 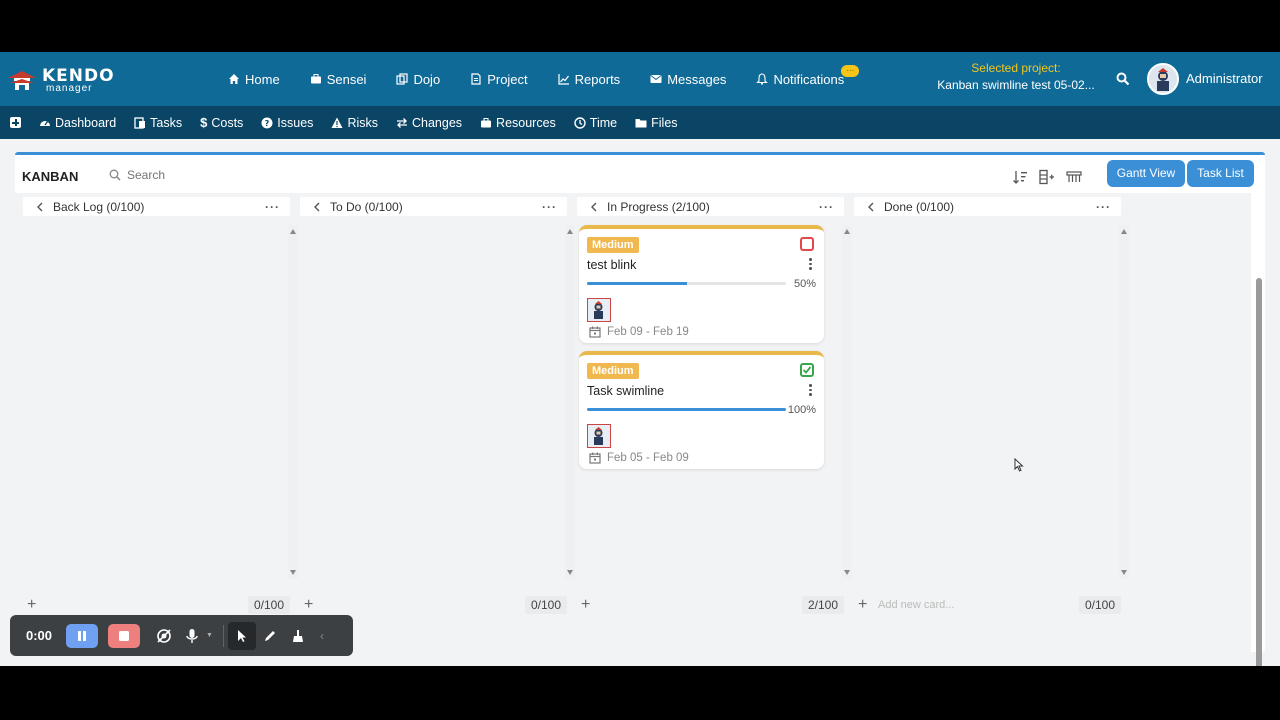 I want to click on subnav-risks: Risks, so click(x=354, y=123).